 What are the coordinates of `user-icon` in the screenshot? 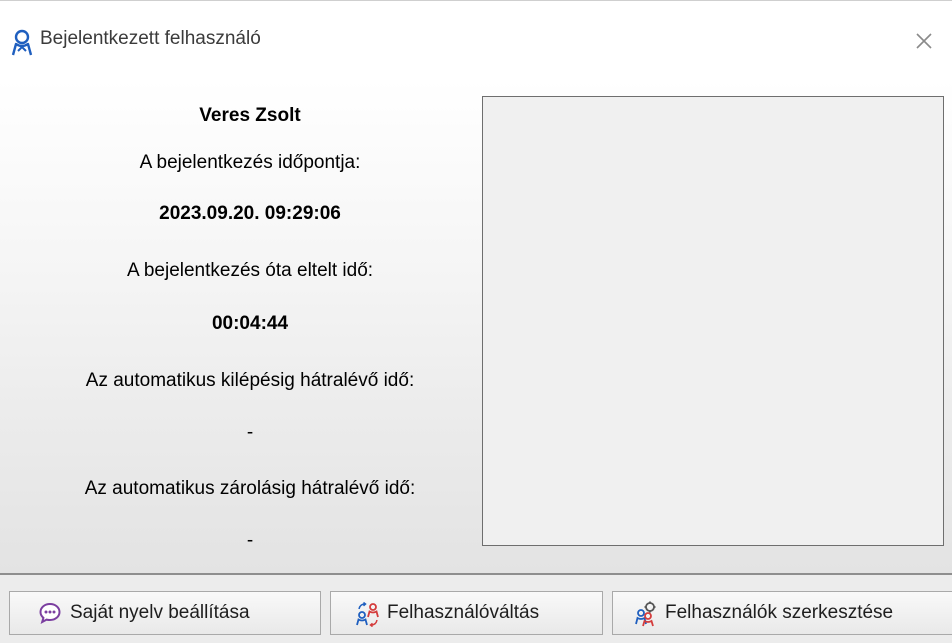 It's located at (22, 43).